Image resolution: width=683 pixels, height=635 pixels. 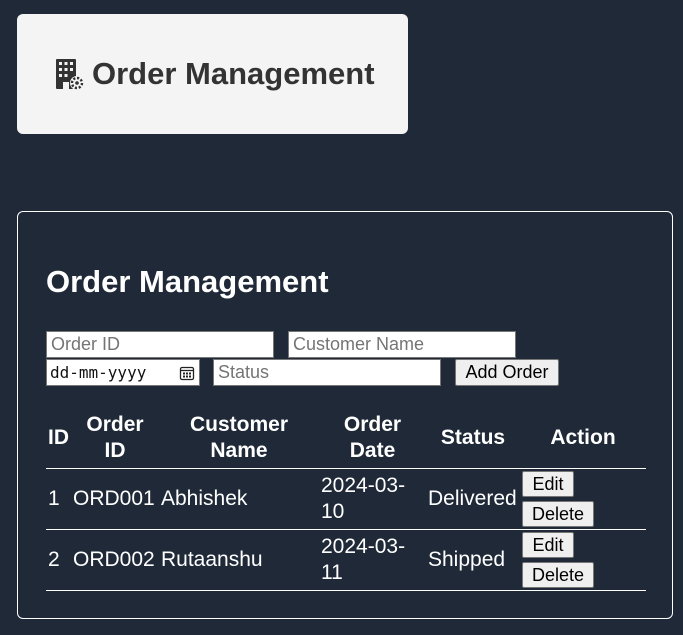 I want to click on column-header-customer-name: Customer Name, so click(x=239, y=438).